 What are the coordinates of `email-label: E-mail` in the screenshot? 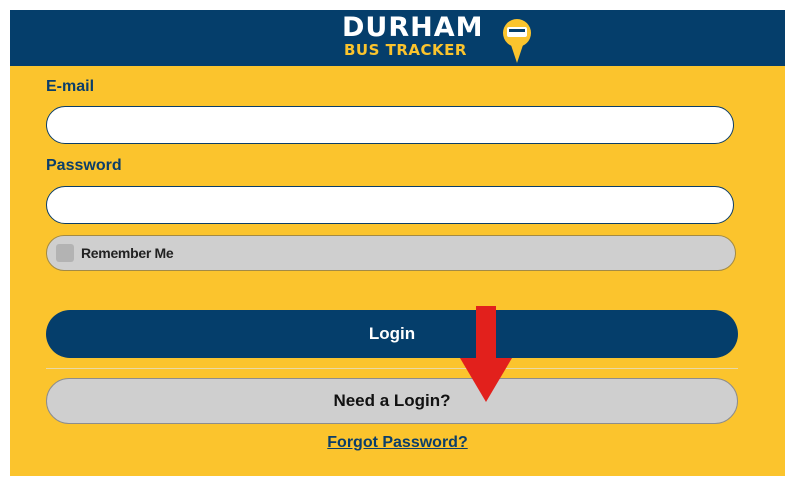 It's located at (70, 86).